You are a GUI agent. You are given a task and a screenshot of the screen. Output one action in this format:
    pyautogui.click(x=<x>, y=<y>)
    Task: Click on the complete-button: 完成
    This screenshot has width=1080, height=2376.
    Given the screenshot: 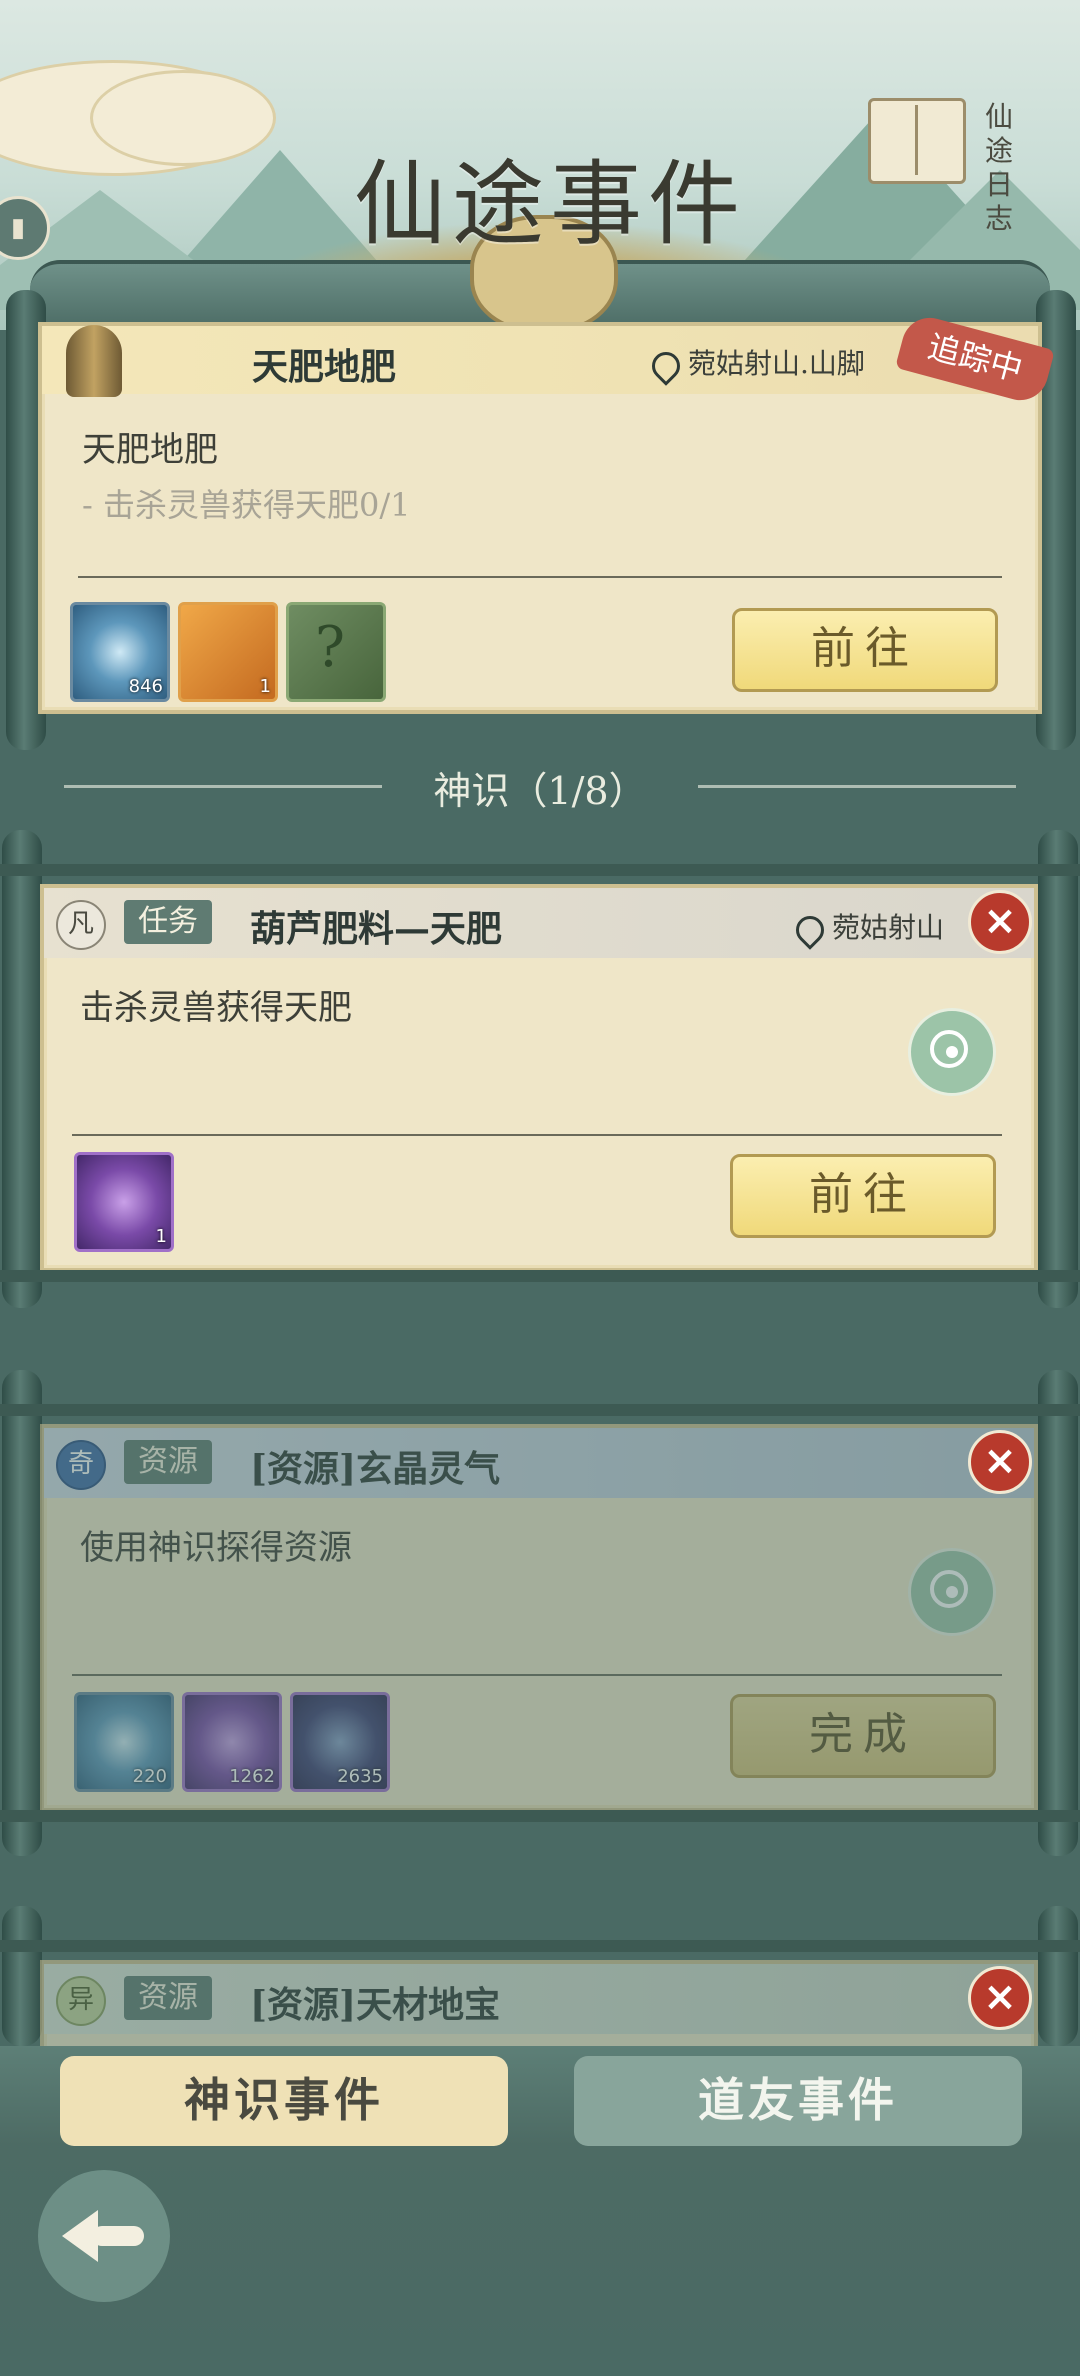 What is the action you would take?
    pyautogui.click(x=863, y=1736)
    